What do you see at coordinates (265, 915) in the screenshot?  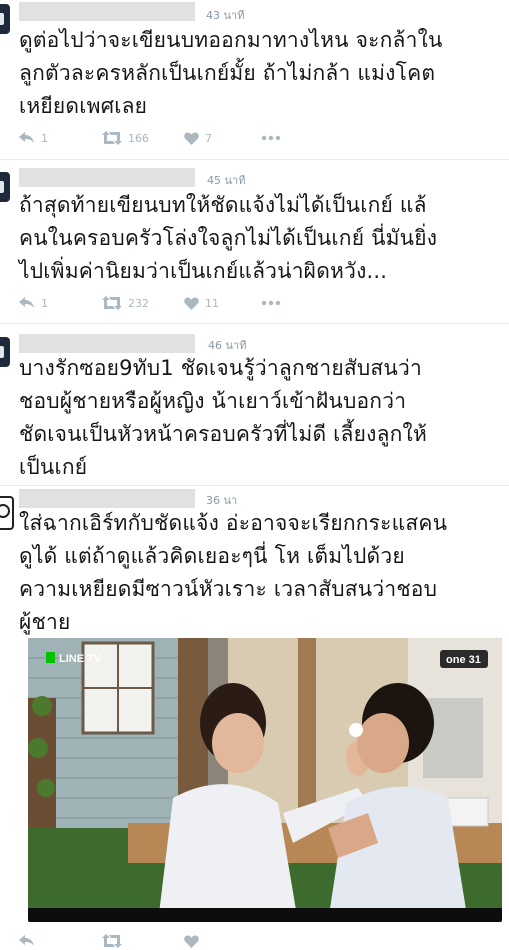 I see `media-bottom-bar` at bounding box center [265, 915].